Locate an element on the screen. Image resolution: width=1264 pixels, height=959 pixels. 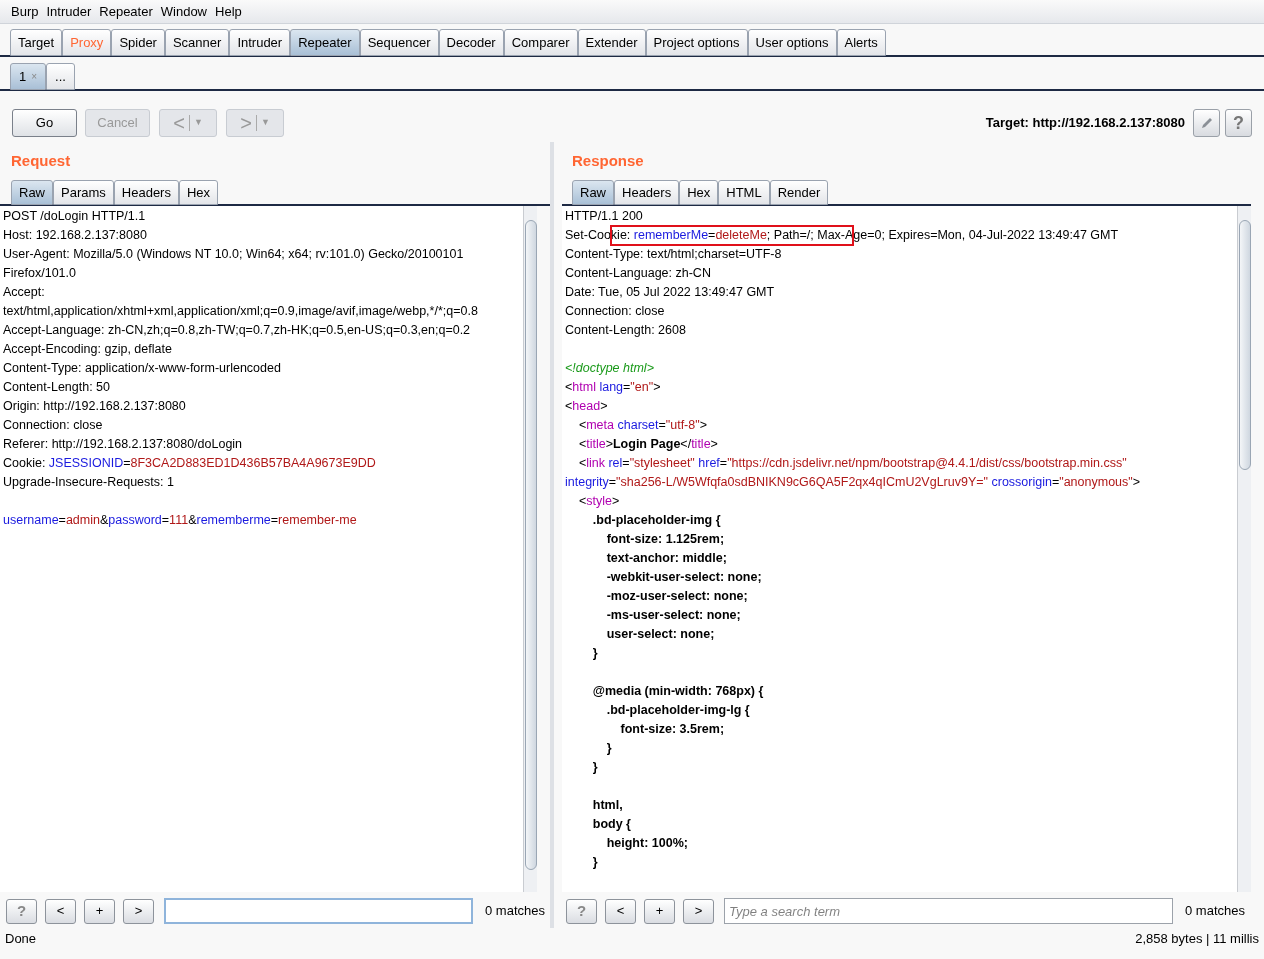
code-line: Accept: is located at coordinates (24, 292).